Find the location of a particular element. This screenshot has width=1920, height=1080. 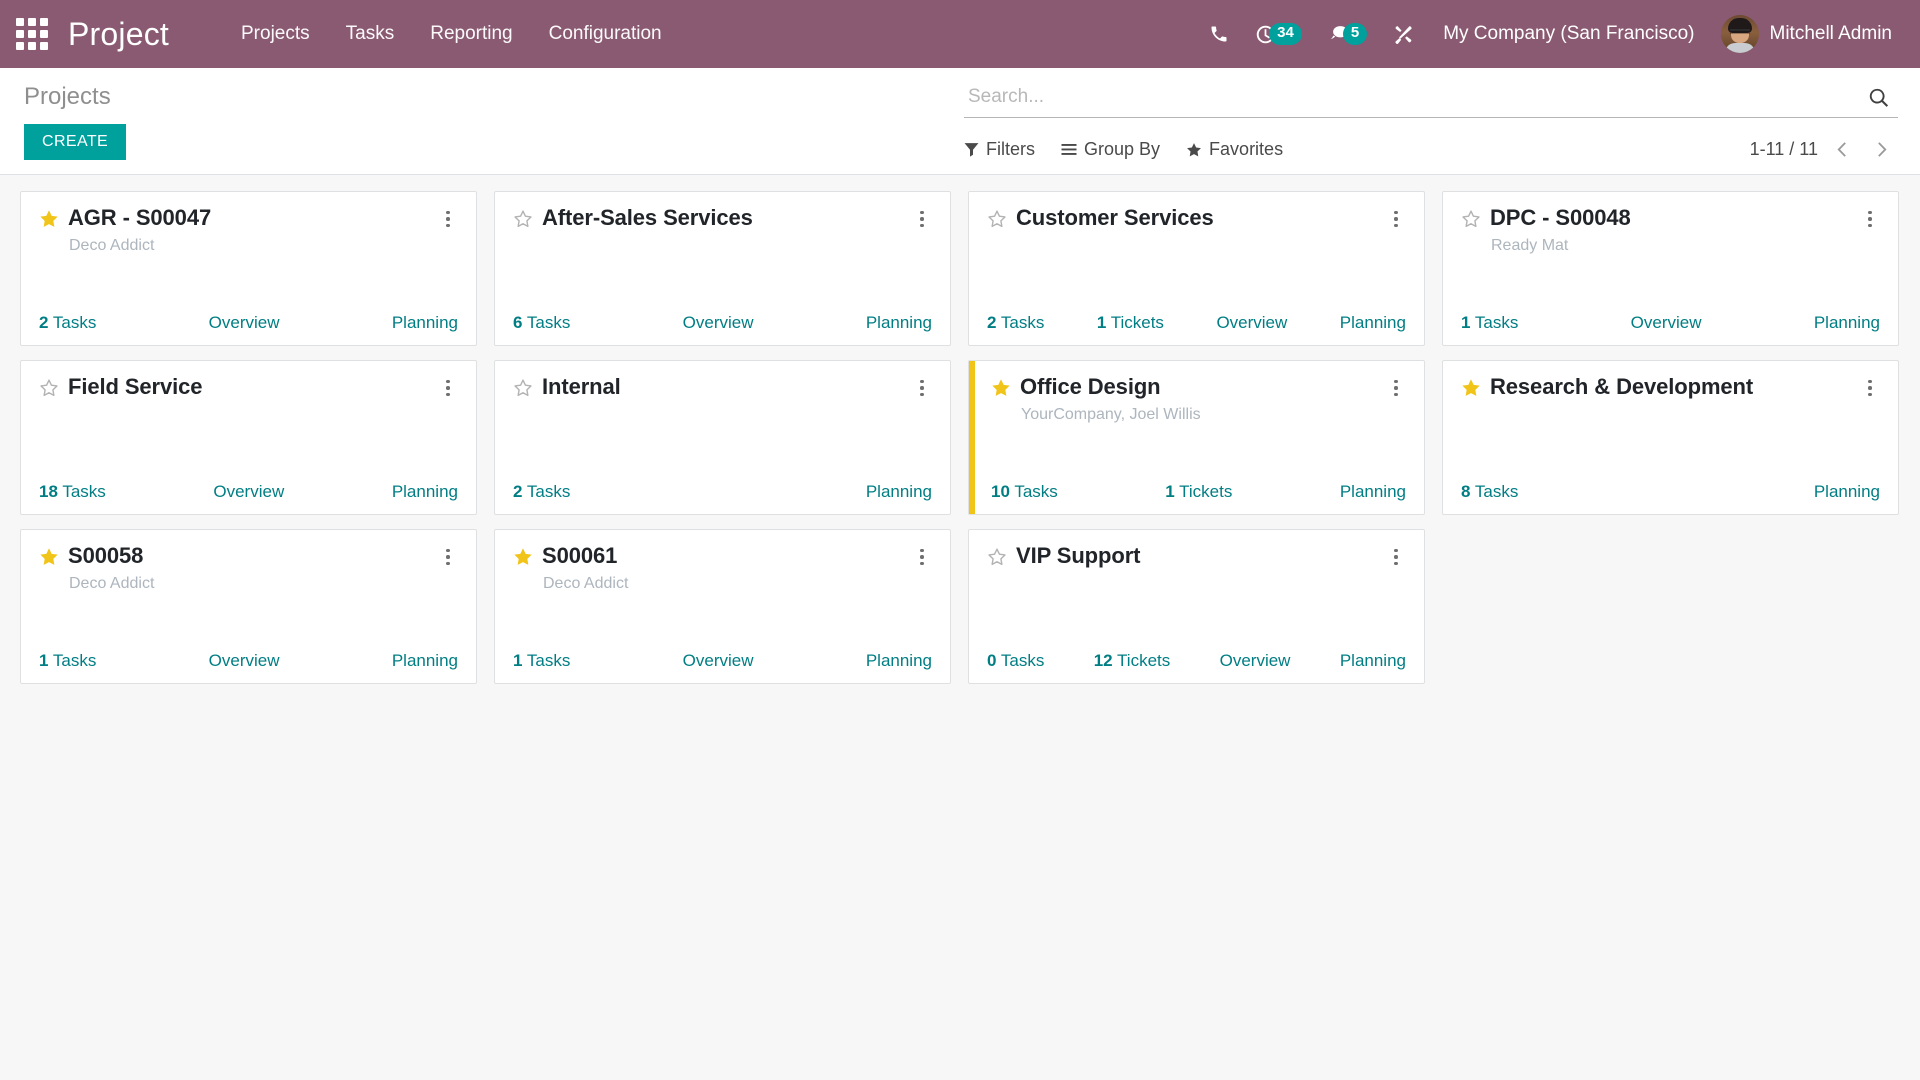

company-switcher: My Company (San Francisco) is located at coordinates (1568, 34).